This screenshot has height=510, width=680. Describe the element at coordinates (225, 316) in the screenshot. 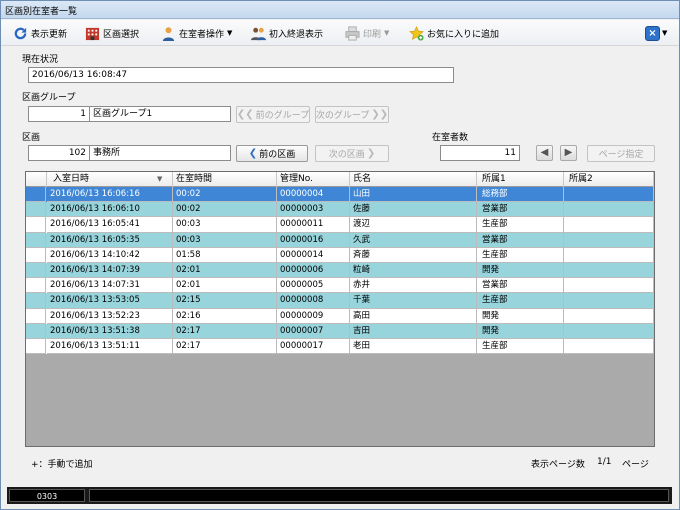

I see `cell-duration: 02:16` at that location.